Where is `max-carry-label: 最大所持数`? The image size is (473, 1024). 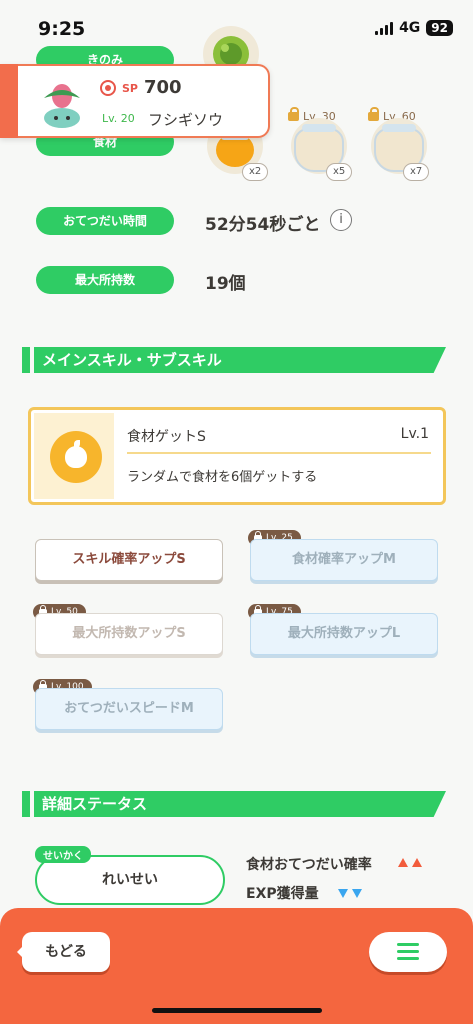 max-carry-label: 最大所持数 is located at coordinates (105, 280).